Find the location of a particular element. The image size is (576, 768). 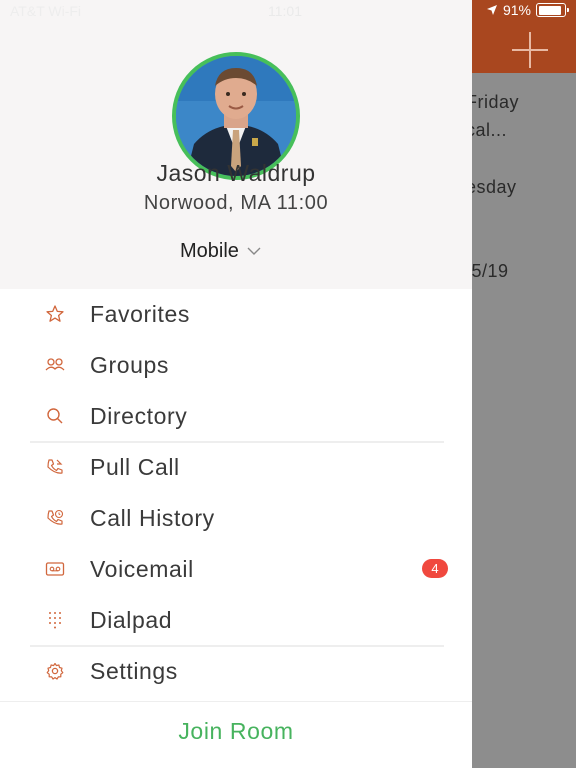

background-row-text: esday is located at coordinates (491, 187).